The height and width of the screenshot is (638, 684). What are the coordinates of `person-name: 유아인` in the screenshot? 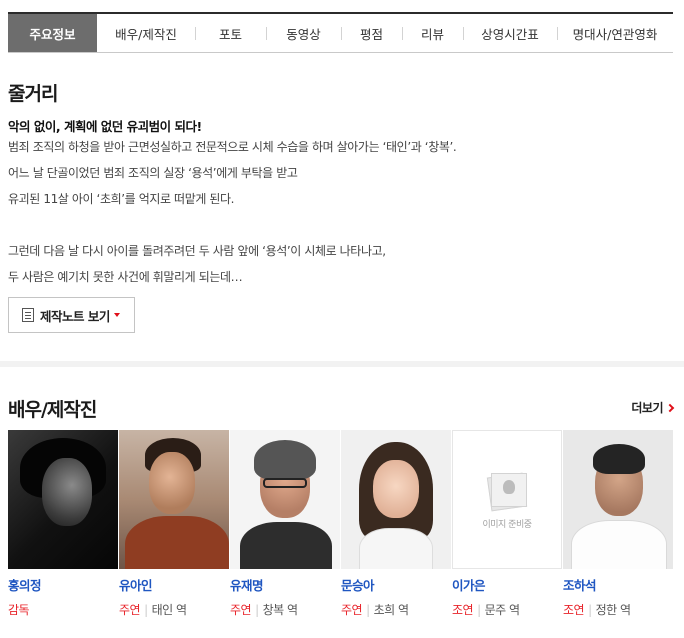 It's located at (174, 584).